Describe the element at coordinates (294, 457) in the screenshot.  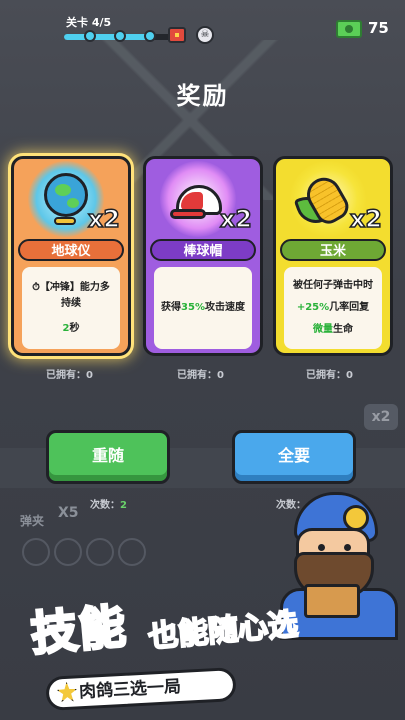
I see `take-all-button: 全要` at that location.